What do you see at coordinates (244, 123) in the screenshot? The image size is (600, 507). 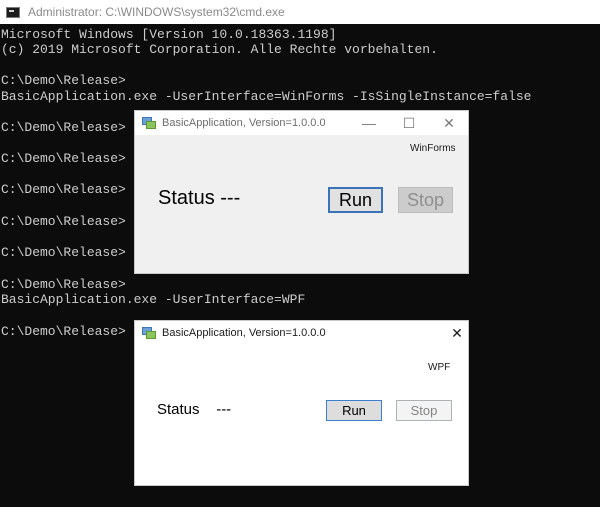 I see `winforms-title: BasicApplication, Version=1.0.0.0` at bounding box center [244, 123].